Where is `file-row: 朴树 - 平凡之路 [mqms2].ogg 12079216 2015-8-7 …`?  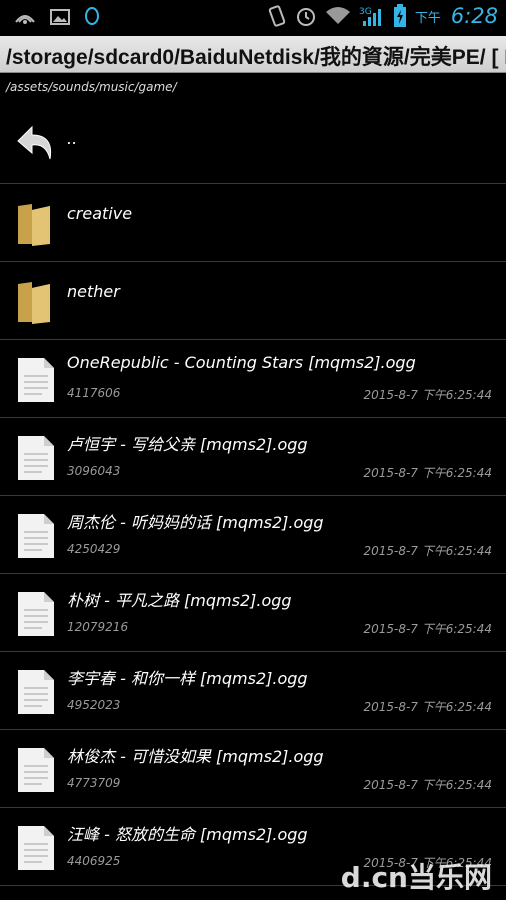
file-row: 朴树 - 平凡之路 [mqms2].ogg 12079216 2015-8-7 … is located at coordinates (253, 613).